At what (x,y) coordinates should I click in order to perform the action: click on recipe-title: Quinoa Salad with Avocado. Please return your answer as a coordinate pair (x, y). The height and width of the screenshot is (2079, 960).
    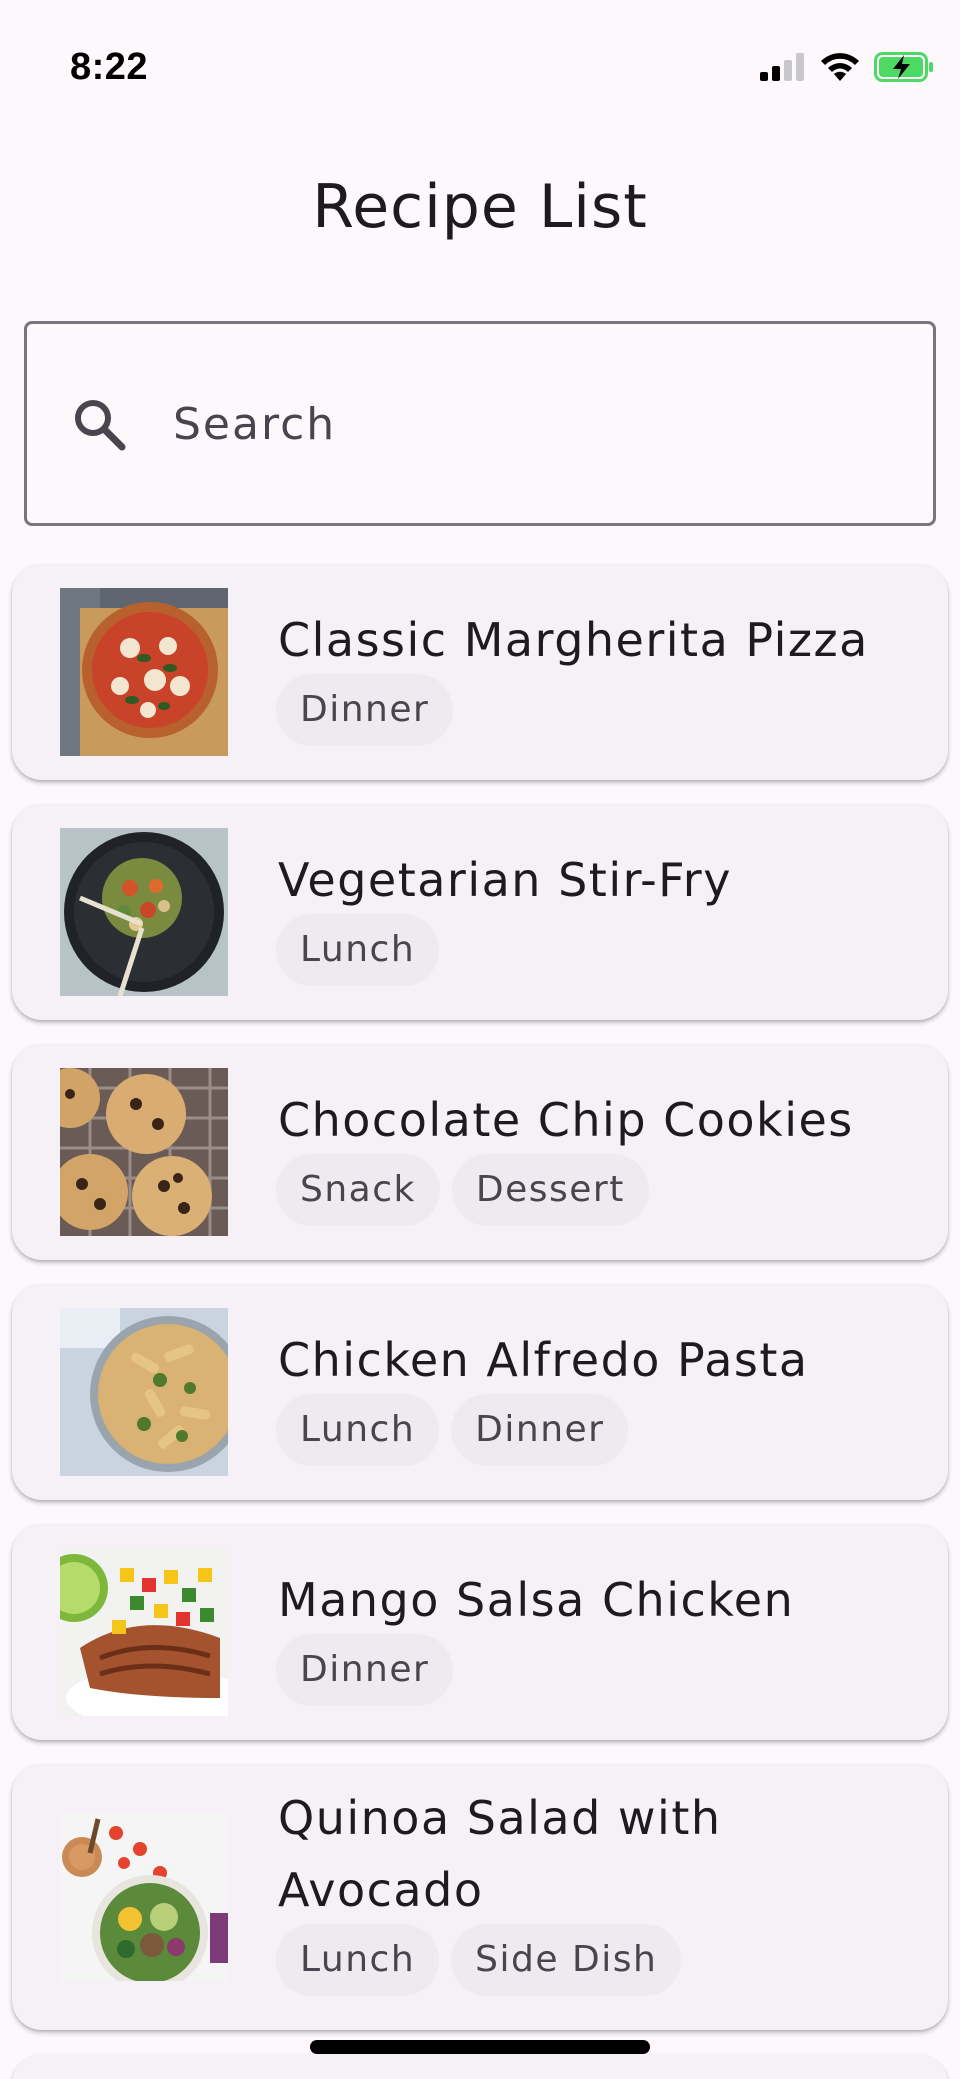
    Looking at the image, I should click on (500, 1854).